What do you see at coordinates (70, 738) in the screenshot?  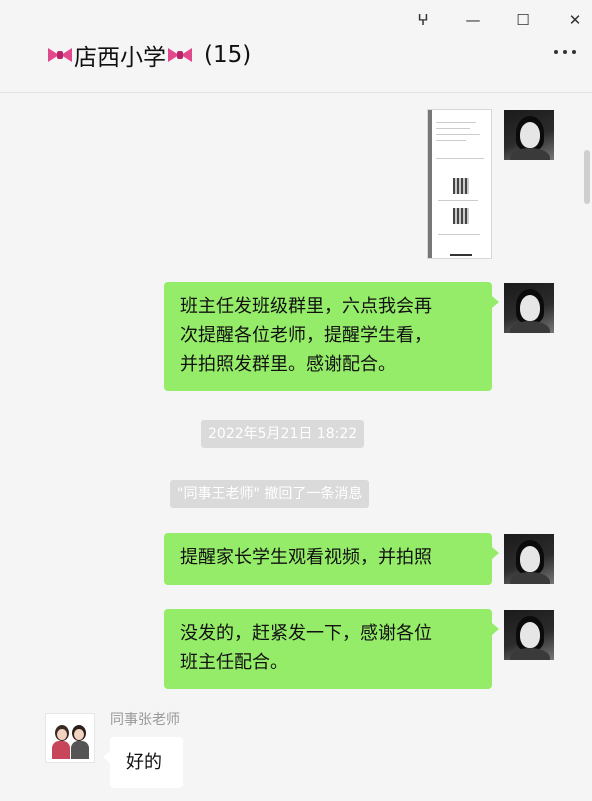 I see `sender-avatar` at bounding box center [70, 738].